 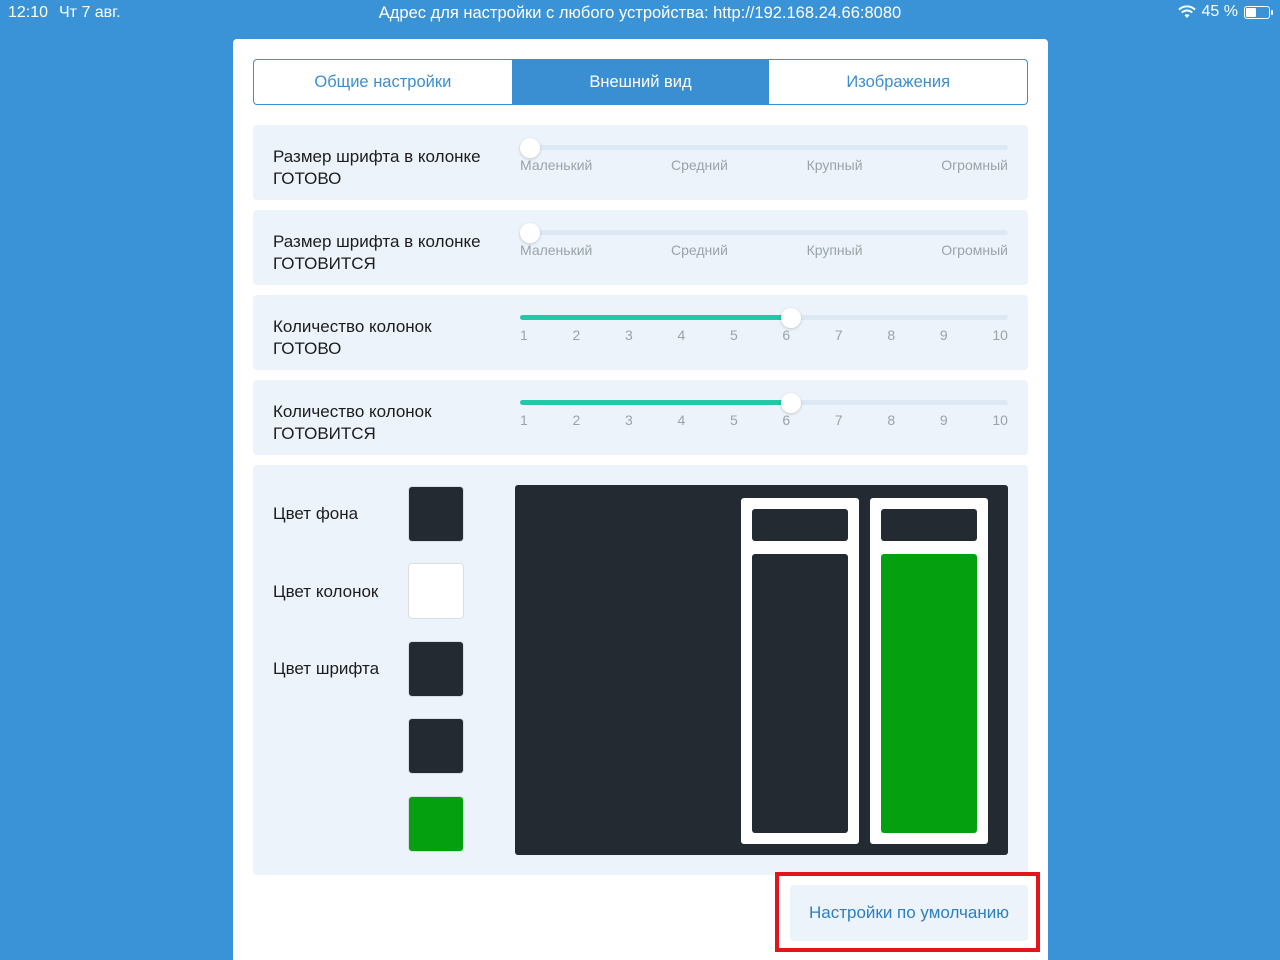 What do you see at coordinates (1258, 12) in the screenshot?
I see `battery-icon` at bounding box center [1258, 12].